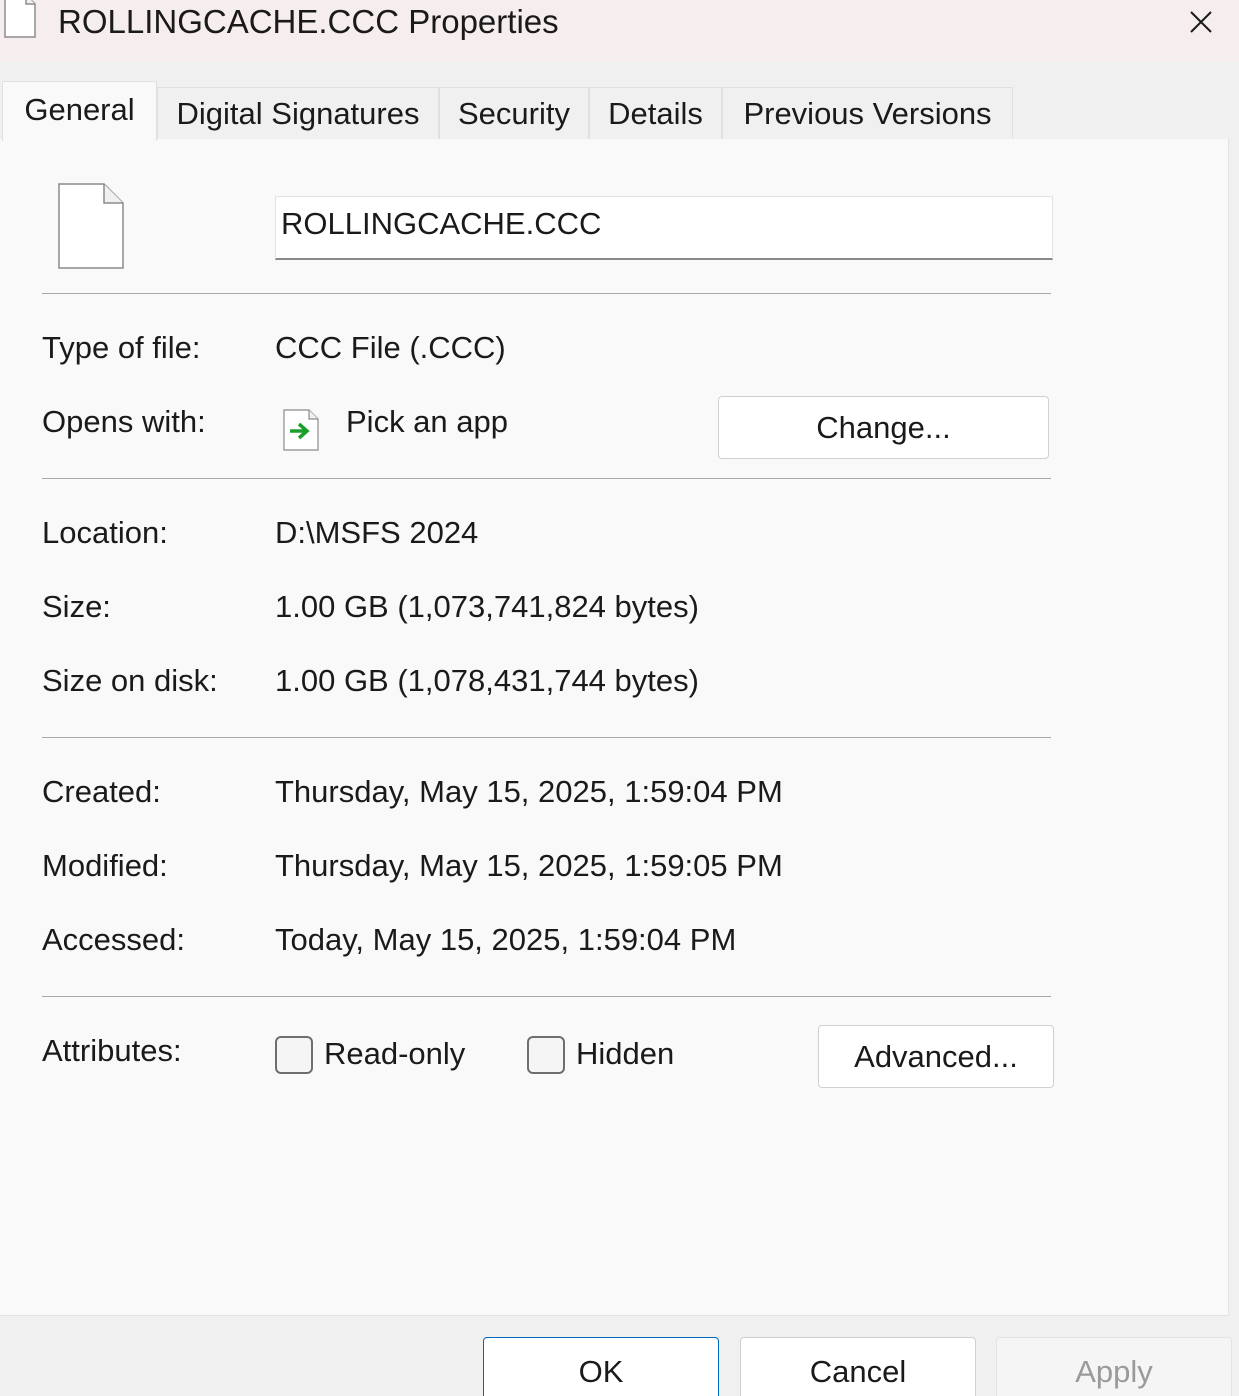 The height and width of the screenshot is (1396, 1239). What do you see at coordinates (301, 430) in the screenshot?
I see `pick-app-icon` at bounding box center [301, 430].